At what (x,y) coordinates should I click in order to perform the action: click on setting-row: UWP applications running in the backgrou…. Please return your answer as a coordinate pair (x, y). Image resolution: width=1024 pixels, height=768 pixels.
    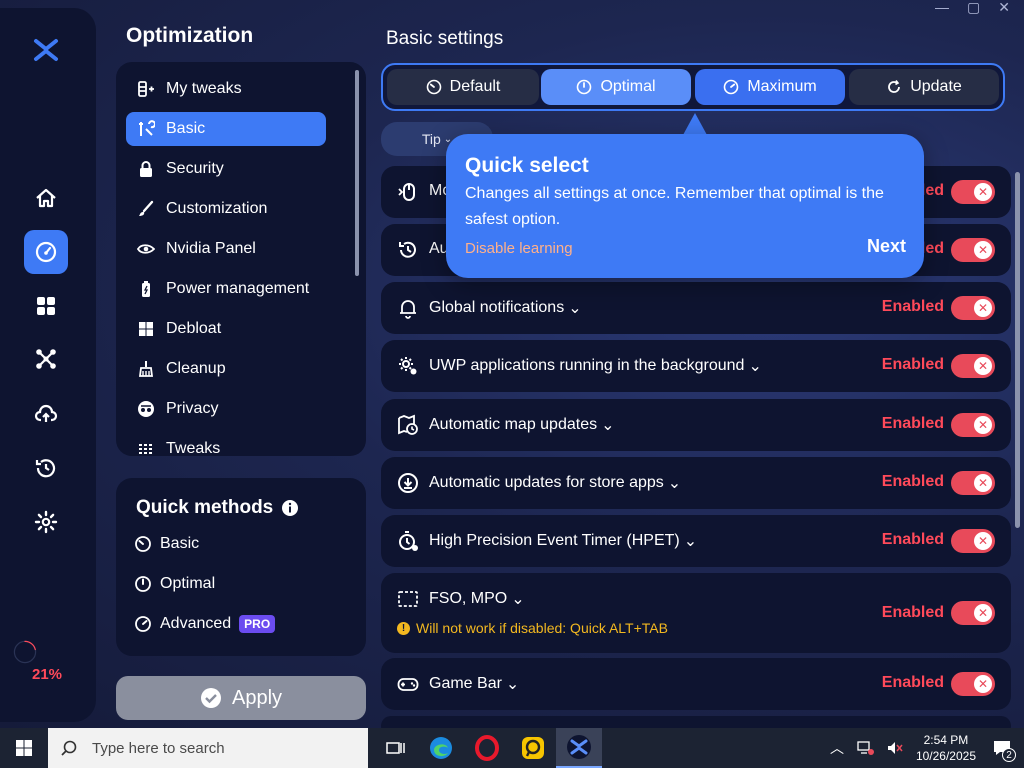
    Looking at the image, I should click on (696, 366).